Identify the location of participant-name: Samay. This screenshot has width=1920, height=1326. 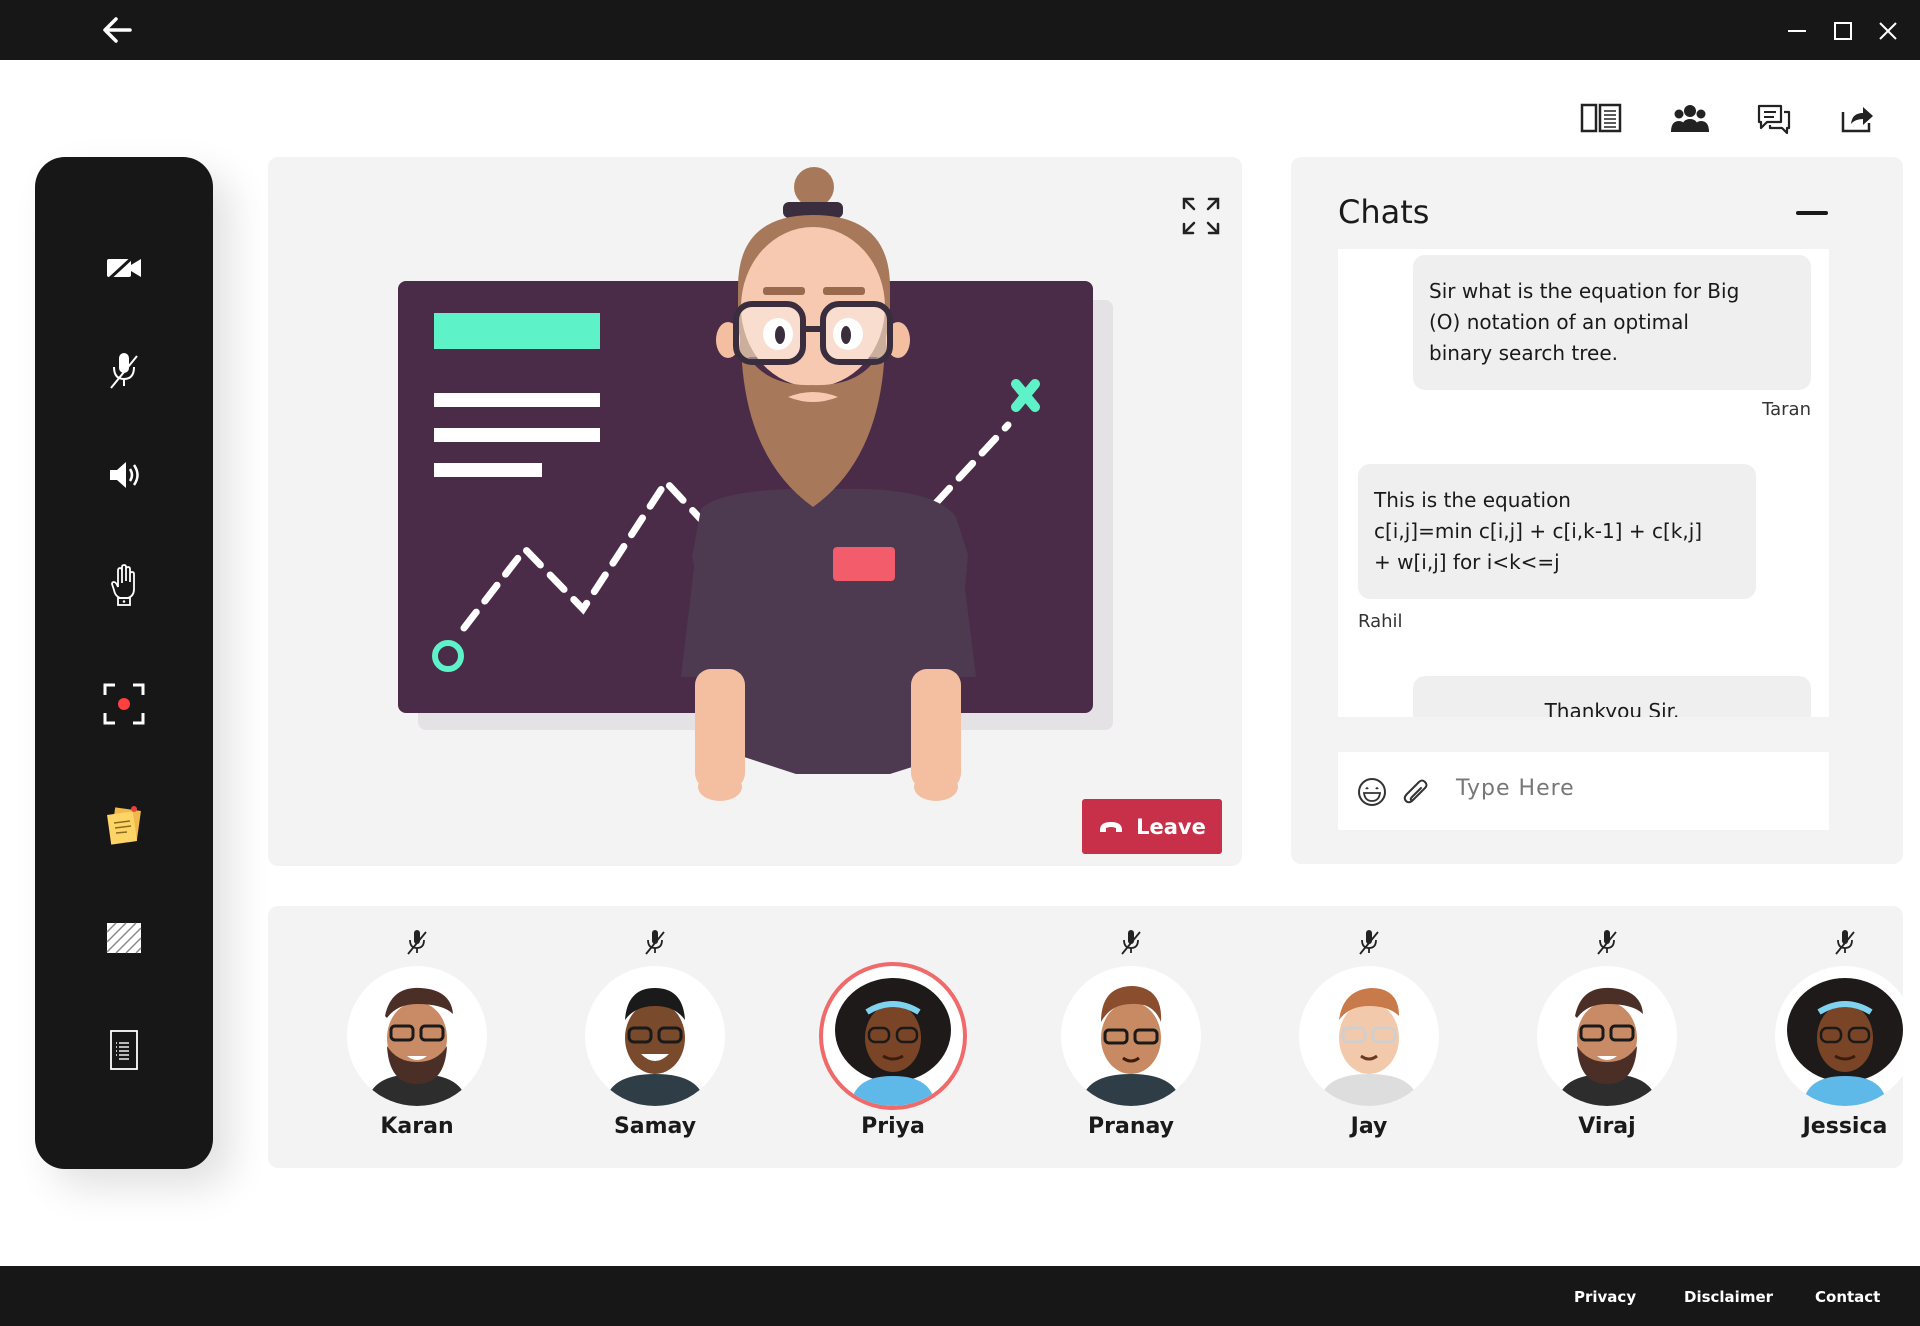
(655, 1126).